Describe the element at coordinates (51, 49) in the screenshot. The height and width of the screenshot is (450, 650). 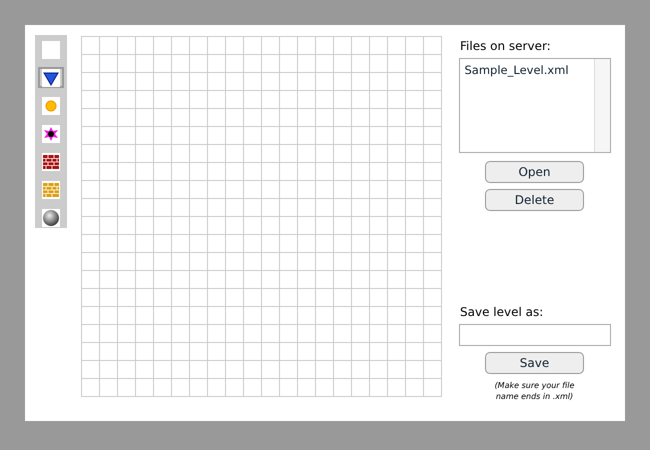
I see `blank-tile-icon` at that location.